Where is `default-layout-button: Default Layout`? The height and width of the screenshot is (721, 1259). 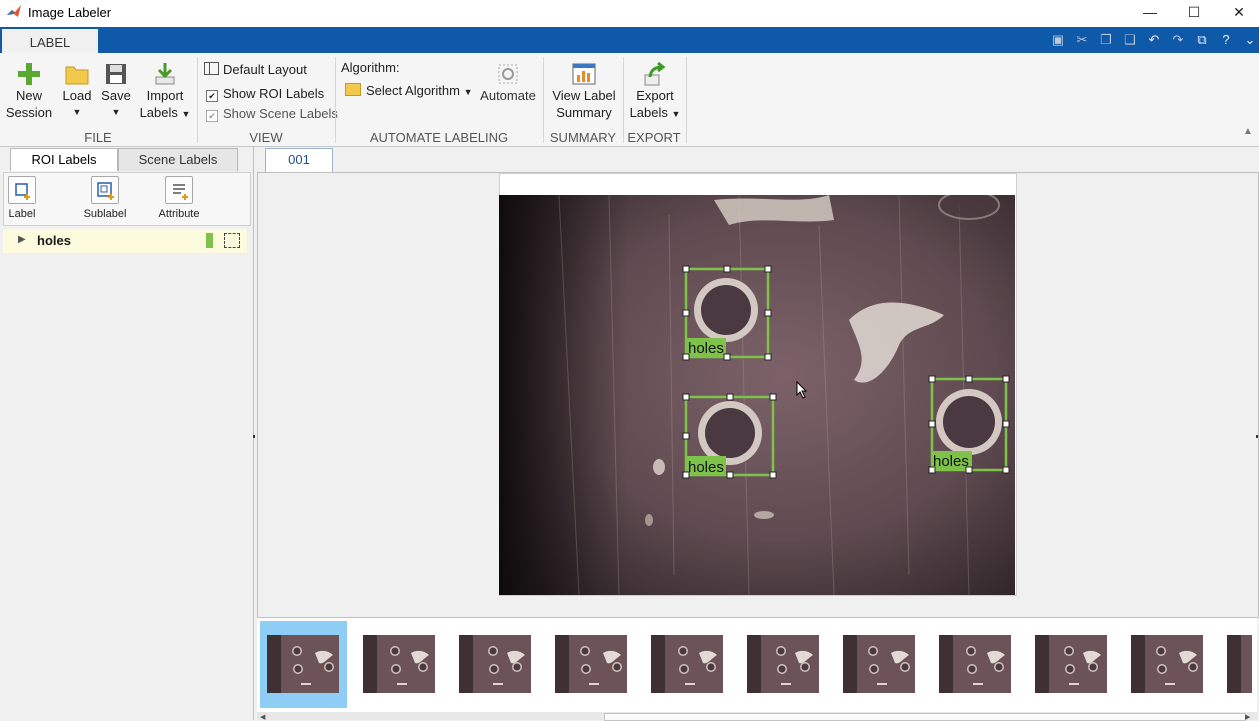
default-layout-button: Default Layout is located at coordinates (255, 69).